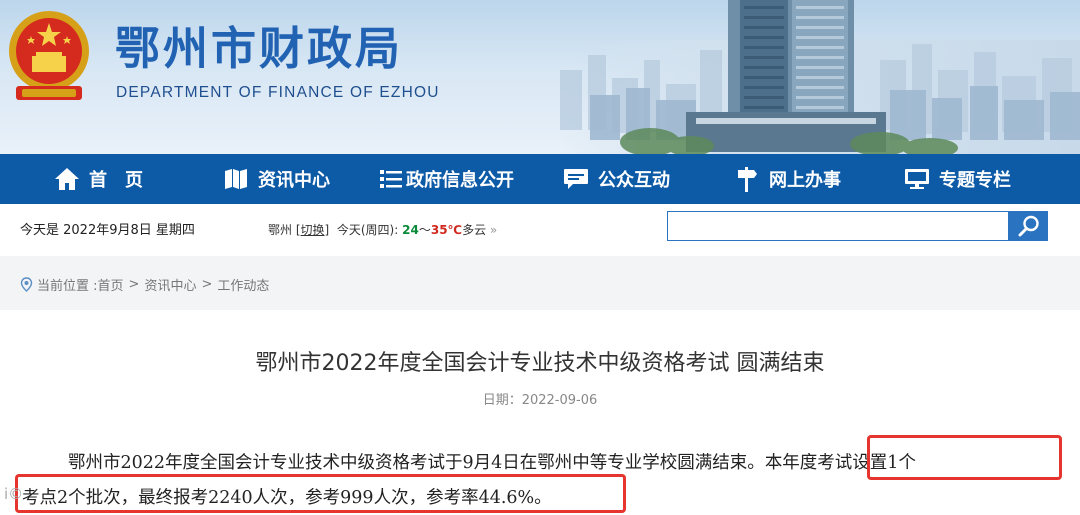 This screenshot has width=1080, height=515. What do you see at coordinates (236, 179) in the screenshot?
I see `map-icon` at bounding box center [236, 179].